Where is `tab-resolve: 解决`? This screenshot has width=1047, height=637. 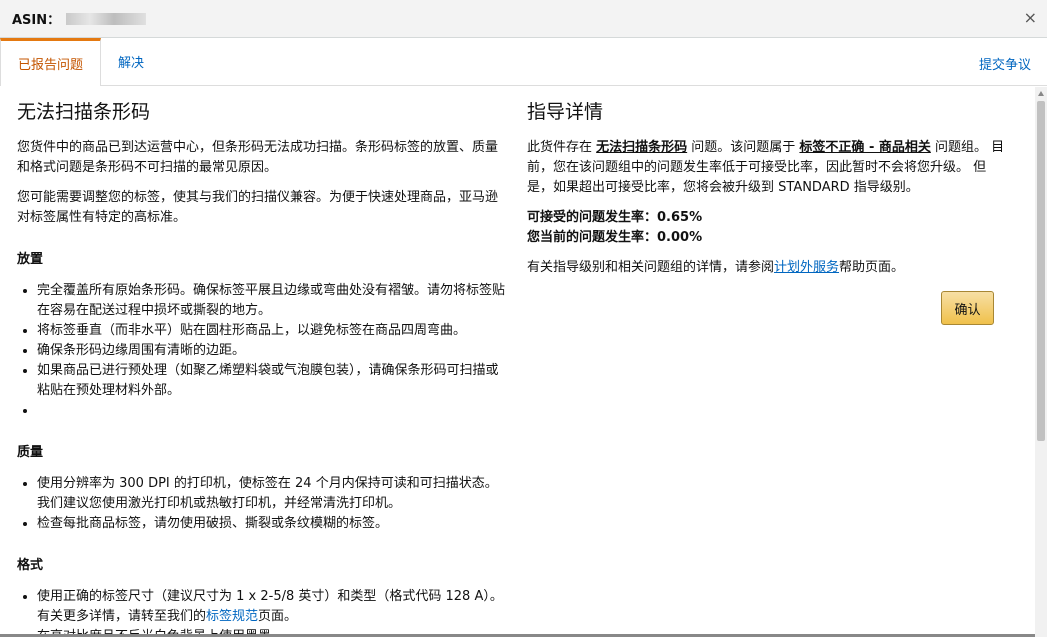
tab-resolve: 解决 is located at coordinates (131, 61).